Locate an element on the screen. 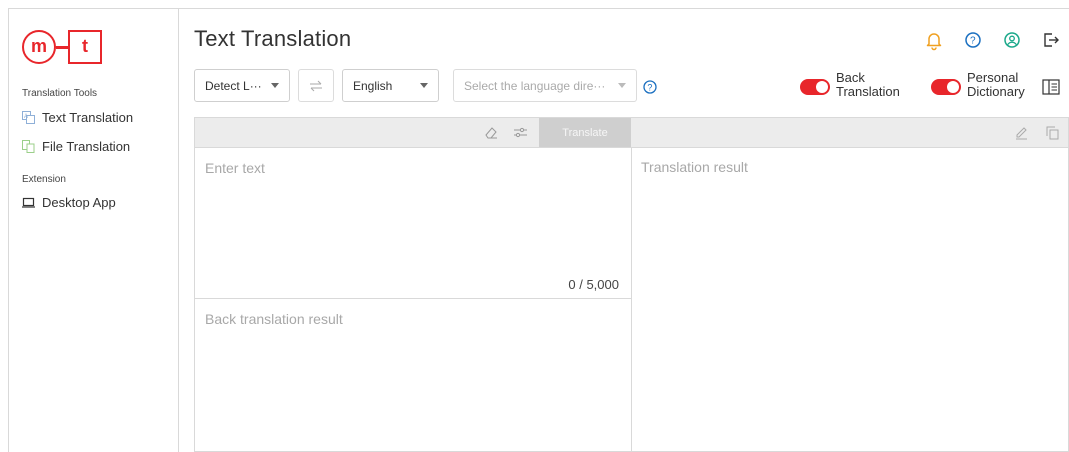 The height and width of the screenshot is (452, 1069). source-language-value: Detect L··· is located at coordinates (233, 85).